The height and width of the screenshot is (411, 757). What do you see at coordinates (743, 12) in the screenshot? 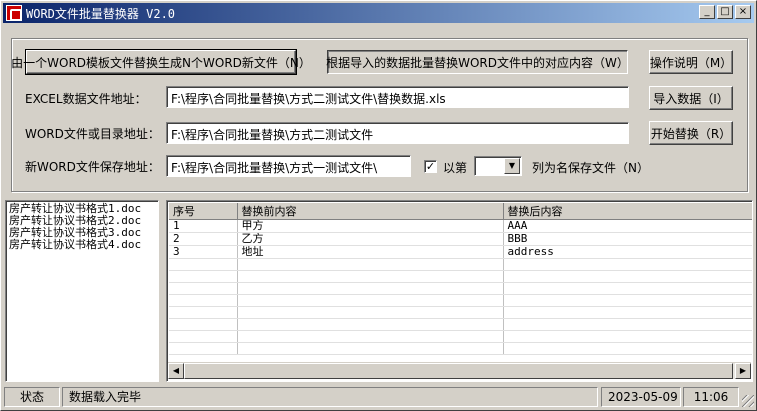
I see `close-button: ×` at bounding box center [743, 12].